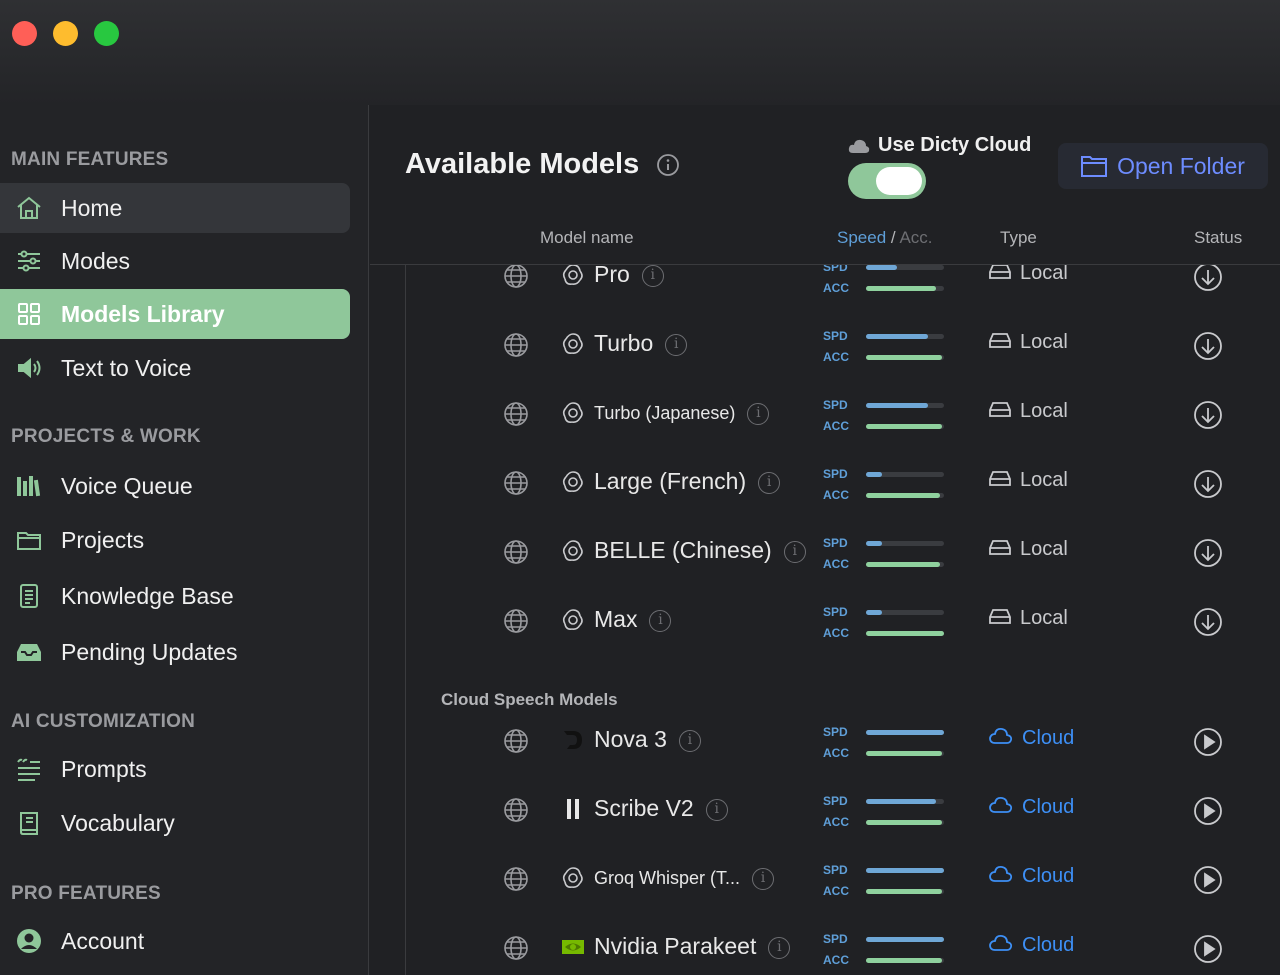 This screenshot has width=1280, height=975. What do you see at coordinates (573, 344) in the screenshot?
I see `openai-icon` at bounding box center [573, 344].